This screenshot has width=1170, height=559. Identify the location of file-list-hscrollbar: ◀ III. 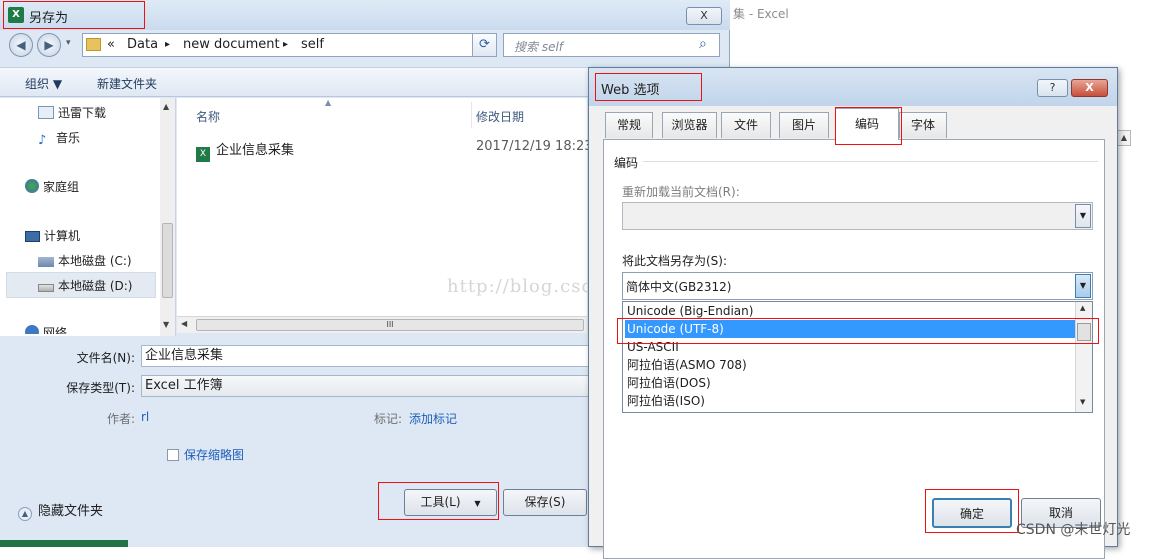
(382, 324).